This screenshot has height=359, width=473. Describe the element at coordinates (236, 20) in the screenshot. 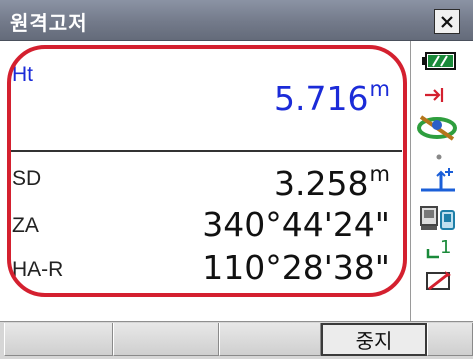

I see `title-bar: 원격고저` at that location.